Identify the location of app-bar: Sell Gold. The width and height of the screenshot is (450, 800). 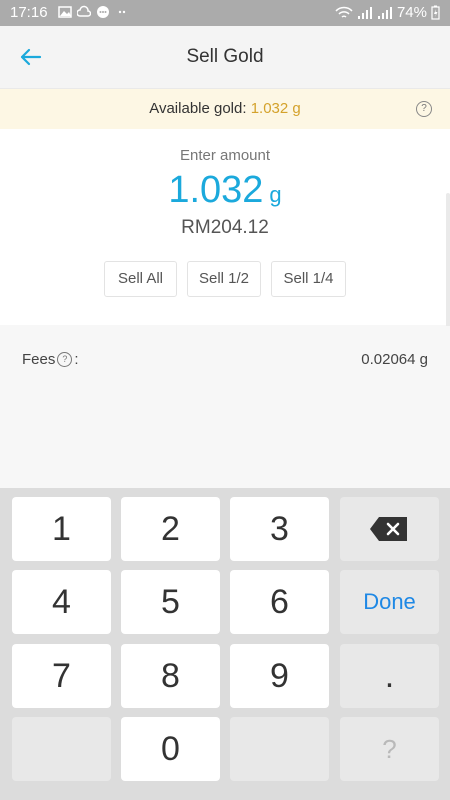
(225, 57).